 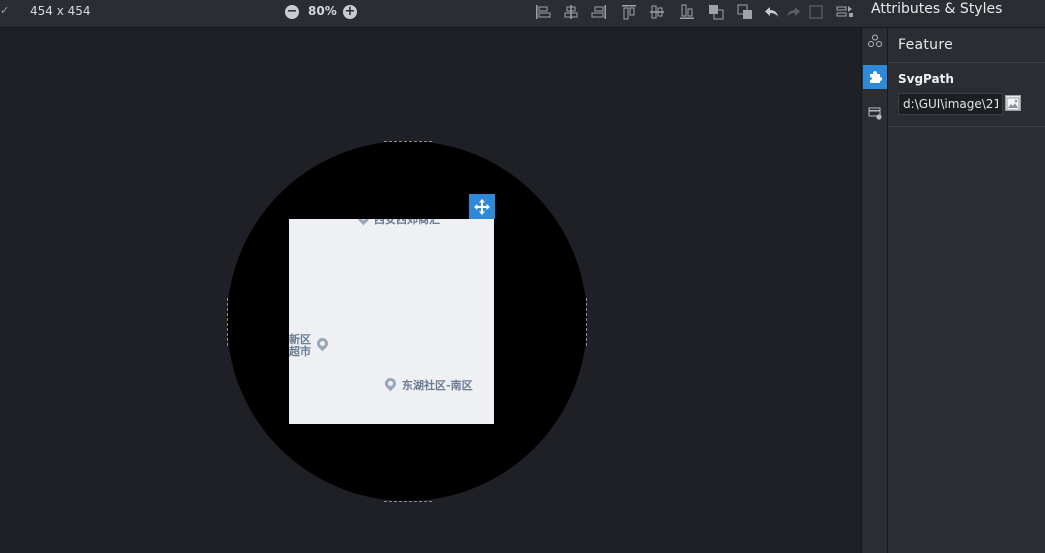 I want to click on map-image-widget: 西安西郊商汇 新区 超市 东湖社区-南区, so click(x=391, y=321).